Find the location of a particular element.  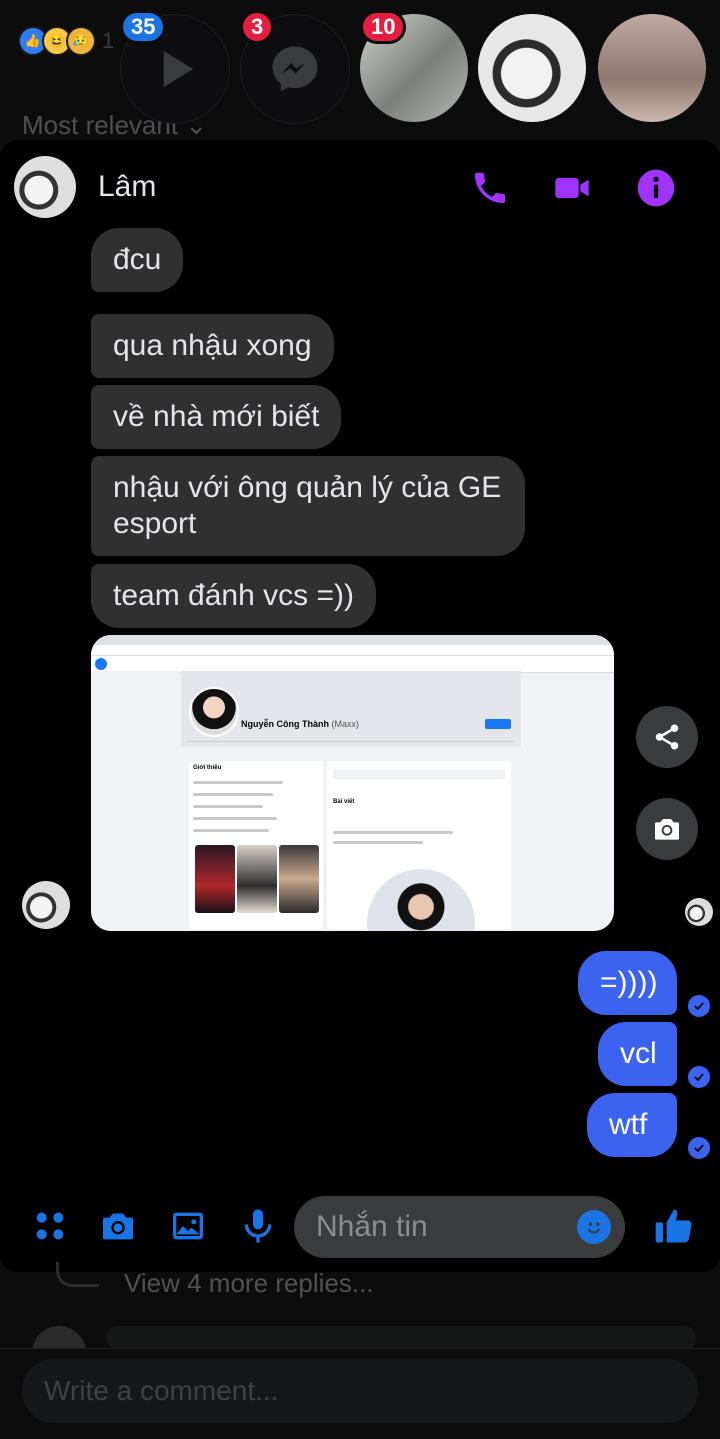

emoji-button is located at coordinates (594, 1227).